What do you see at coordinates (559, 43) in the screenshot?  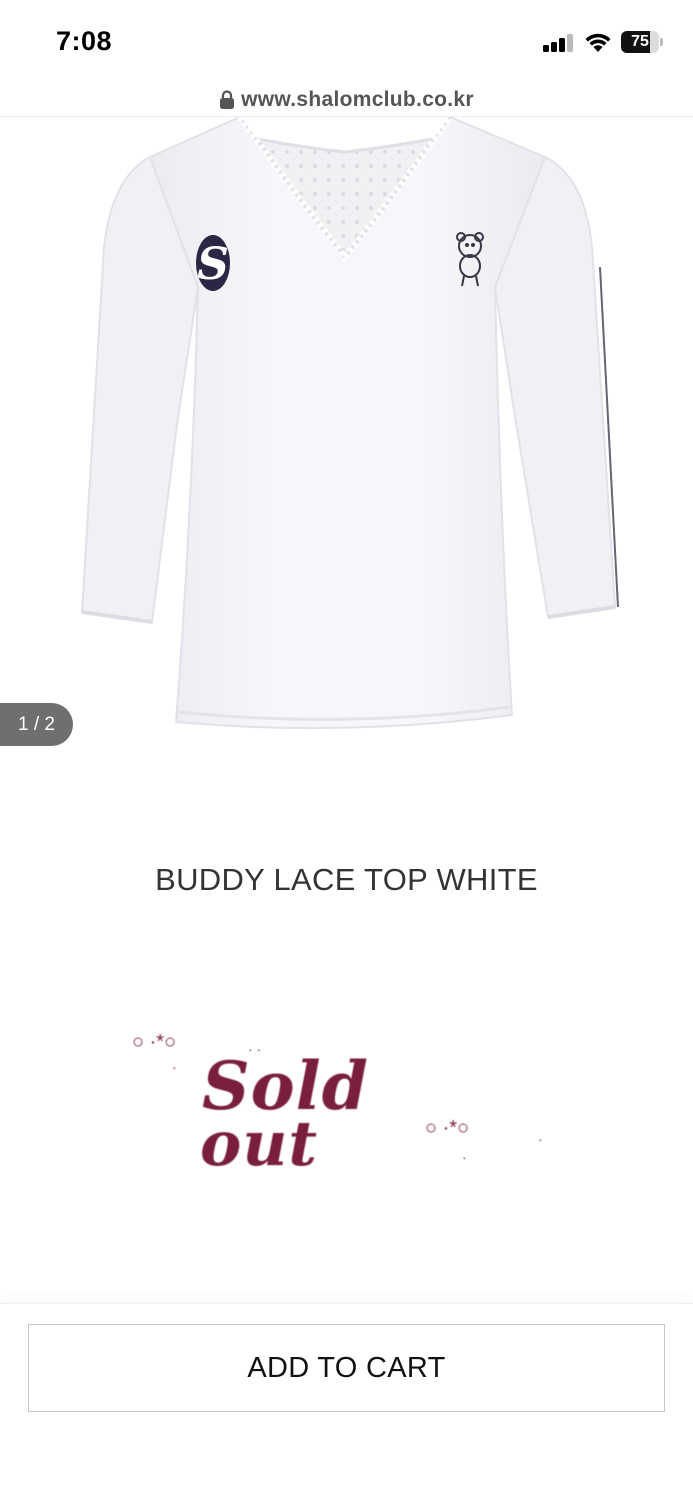 I see `cellular-signal-icon` at bounding box center [559, 43].